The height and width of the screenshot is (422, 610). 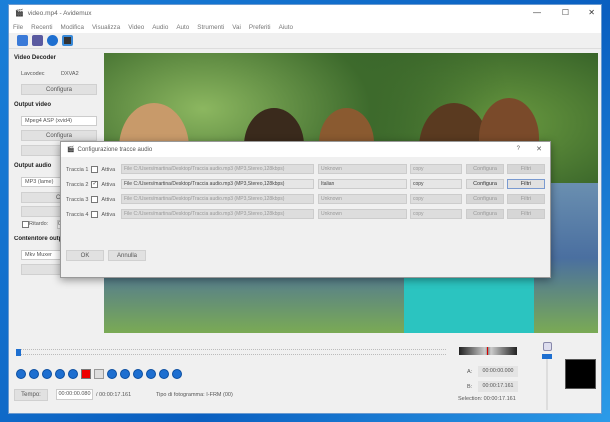 What do you see at coordinates (547, 356) in the screenshot?
I see `volume-handle` at bounding box center [547, 356].